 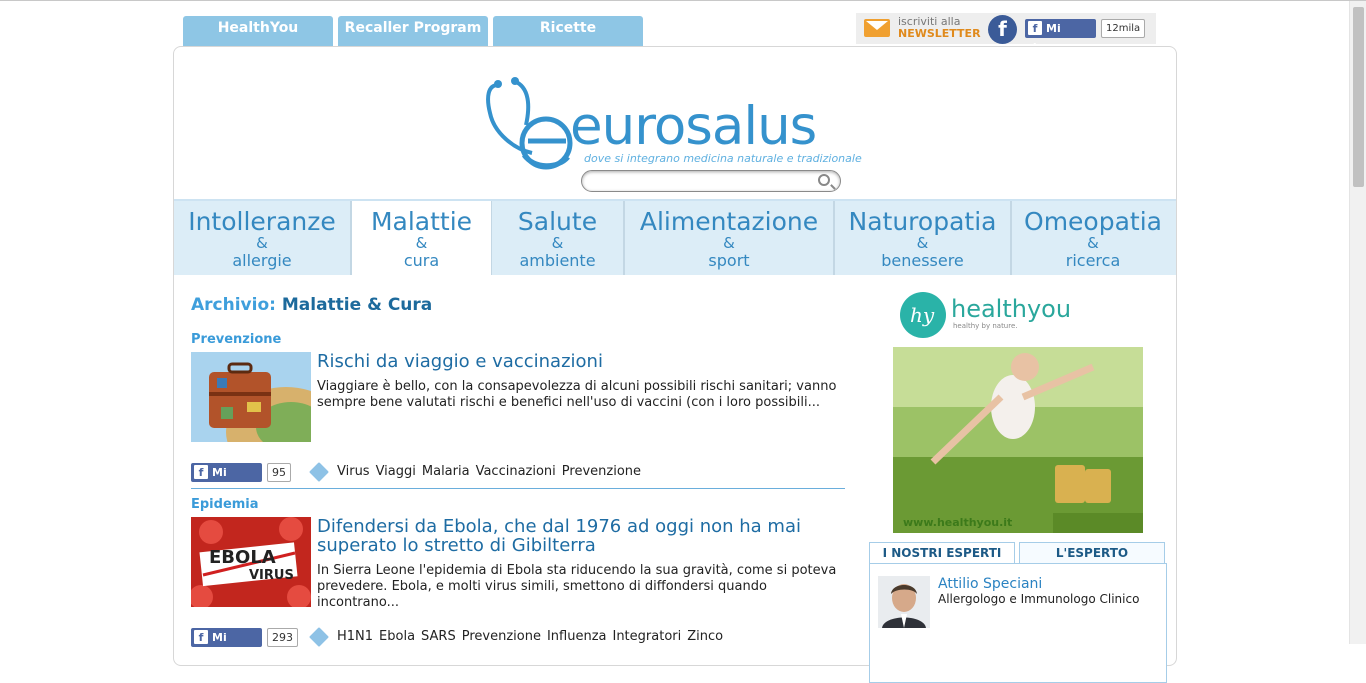 I want to click on healthyou-url: www.healthyou.it, so click(x=957, y=522).